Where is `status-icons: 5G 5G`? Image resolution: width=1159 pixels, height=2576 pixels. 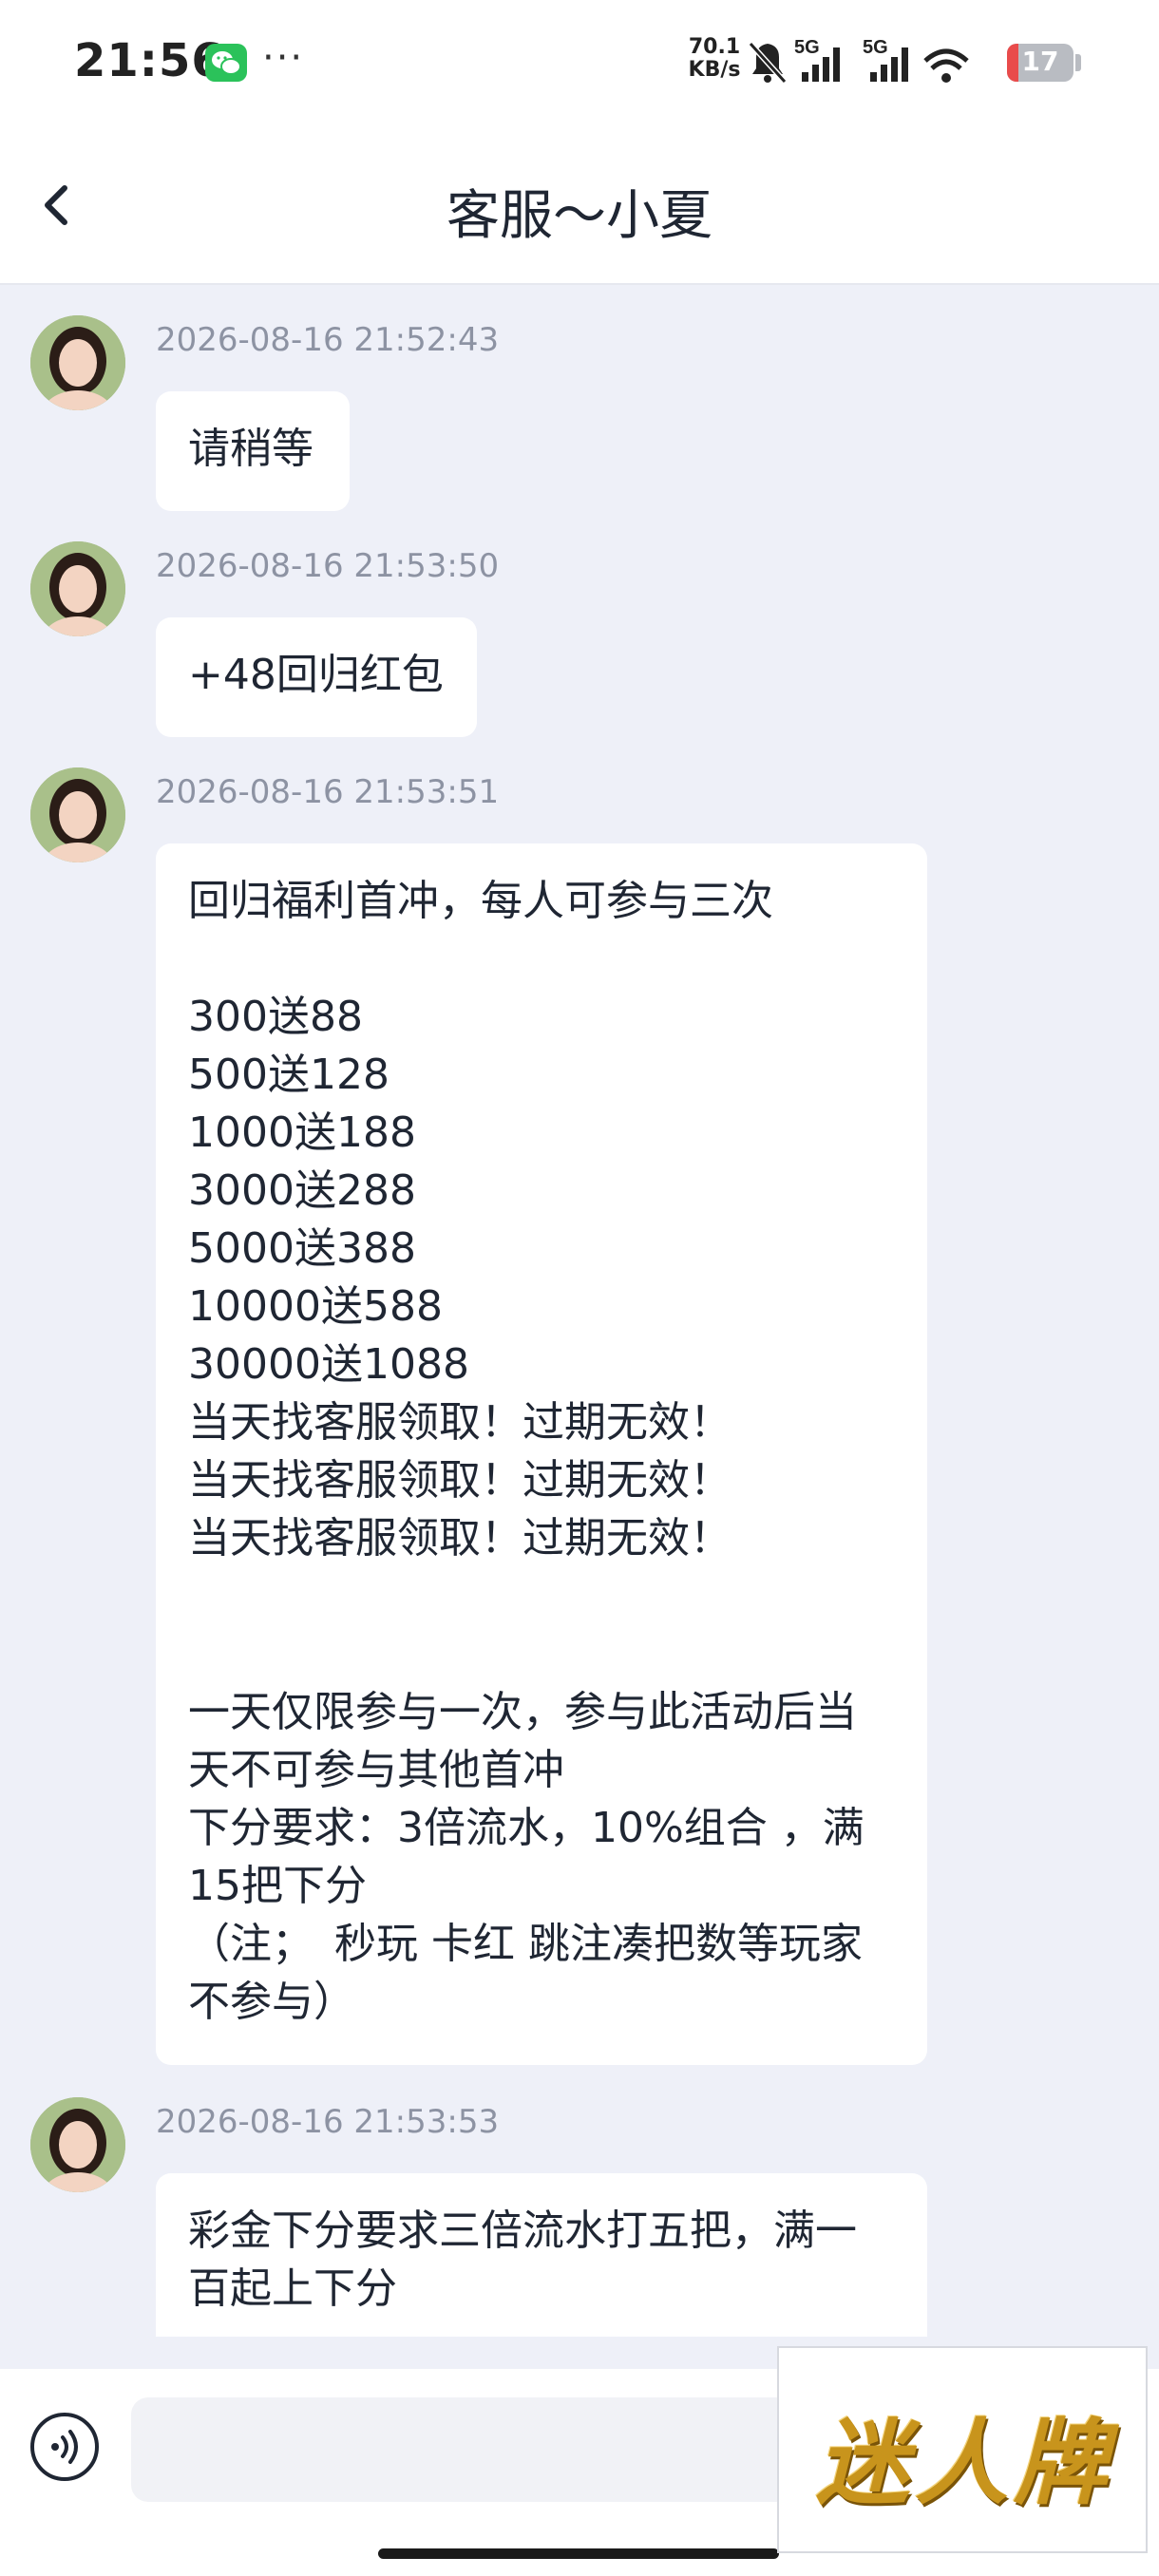
status-icons: 5G 5G is located at coordinates (858, 61).